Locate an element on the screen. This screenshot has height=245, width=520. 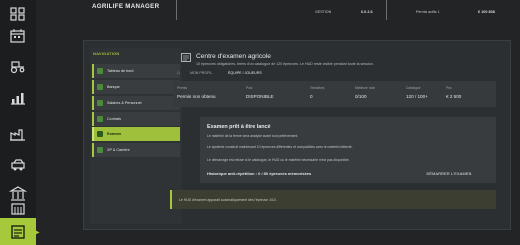
nav-item-label: Salaires & Personnel is located at coordinates (124, 103).